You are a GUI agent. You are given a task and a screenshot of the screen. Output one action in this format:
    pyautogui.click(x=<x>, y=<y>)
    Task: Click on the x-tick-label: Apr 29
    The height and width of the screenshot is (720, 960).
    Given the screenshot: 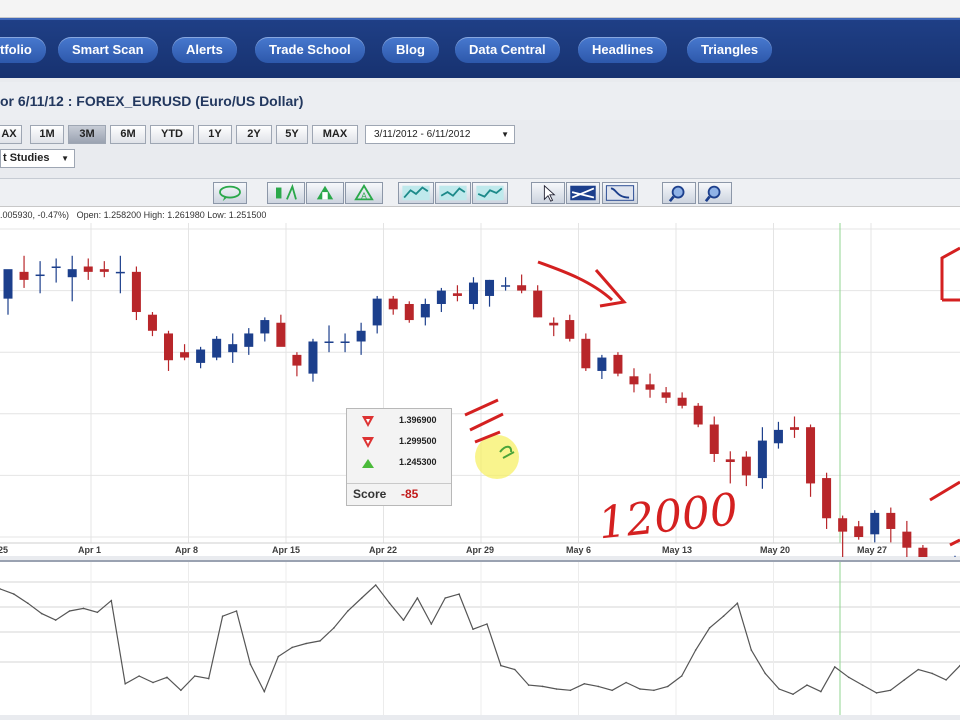 What is the action you would take?
    pyautogui.click(x=480, y=550)
    